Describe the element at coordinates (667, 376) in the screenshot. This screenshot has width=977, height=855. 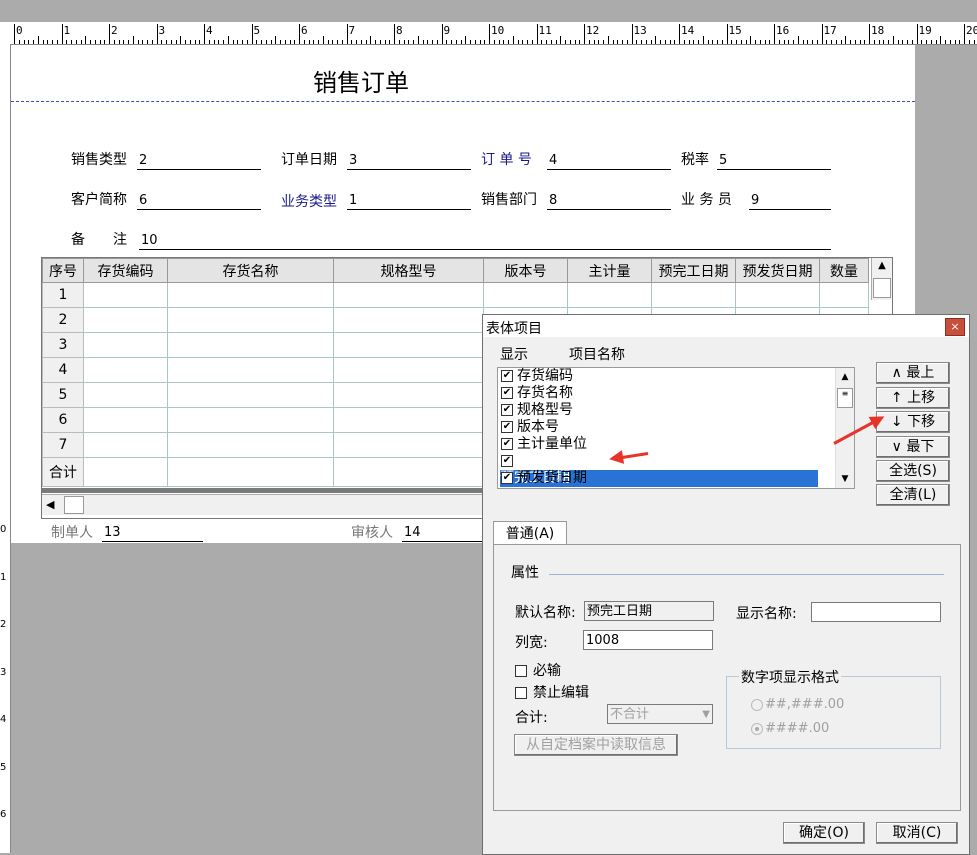
I see `list-item: ✔ 存货编码` at that location.